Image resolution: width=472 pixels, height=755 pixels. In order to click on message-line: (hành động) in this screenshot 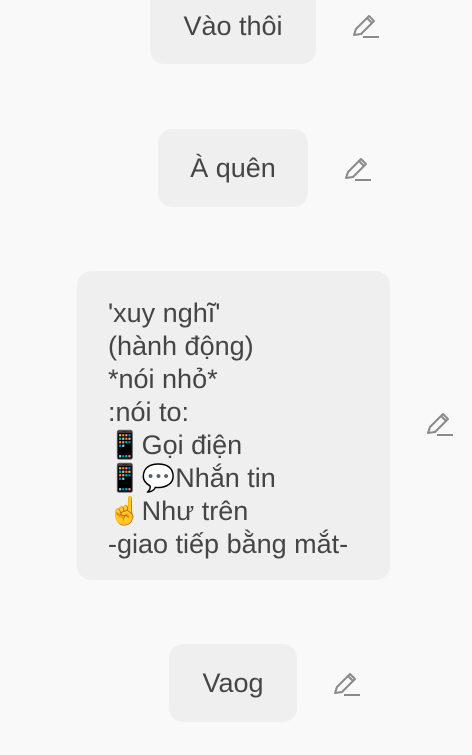, I will do `click(181, 346)`.